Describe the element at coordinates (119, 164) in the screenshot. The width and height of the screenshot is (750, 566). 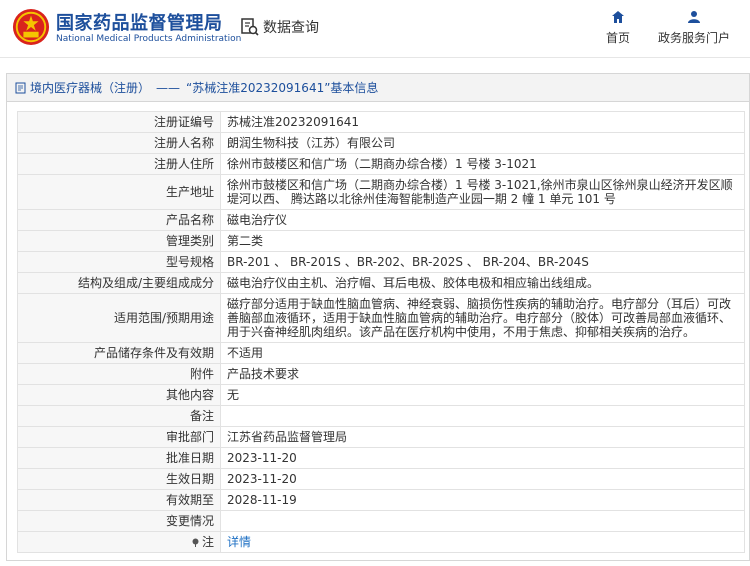
I see `field-label: 注册人住所` at that location.